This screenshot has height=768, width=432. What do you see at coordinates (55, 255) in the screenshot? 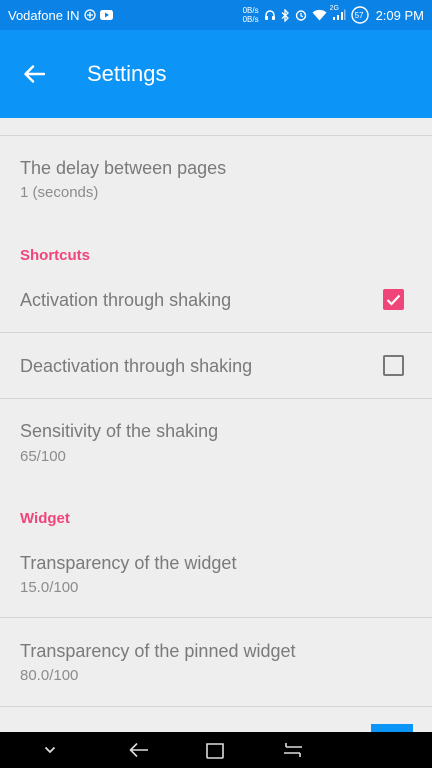
I see `category-shortcuts: Shortcuts` at bounding box center [55, 255].